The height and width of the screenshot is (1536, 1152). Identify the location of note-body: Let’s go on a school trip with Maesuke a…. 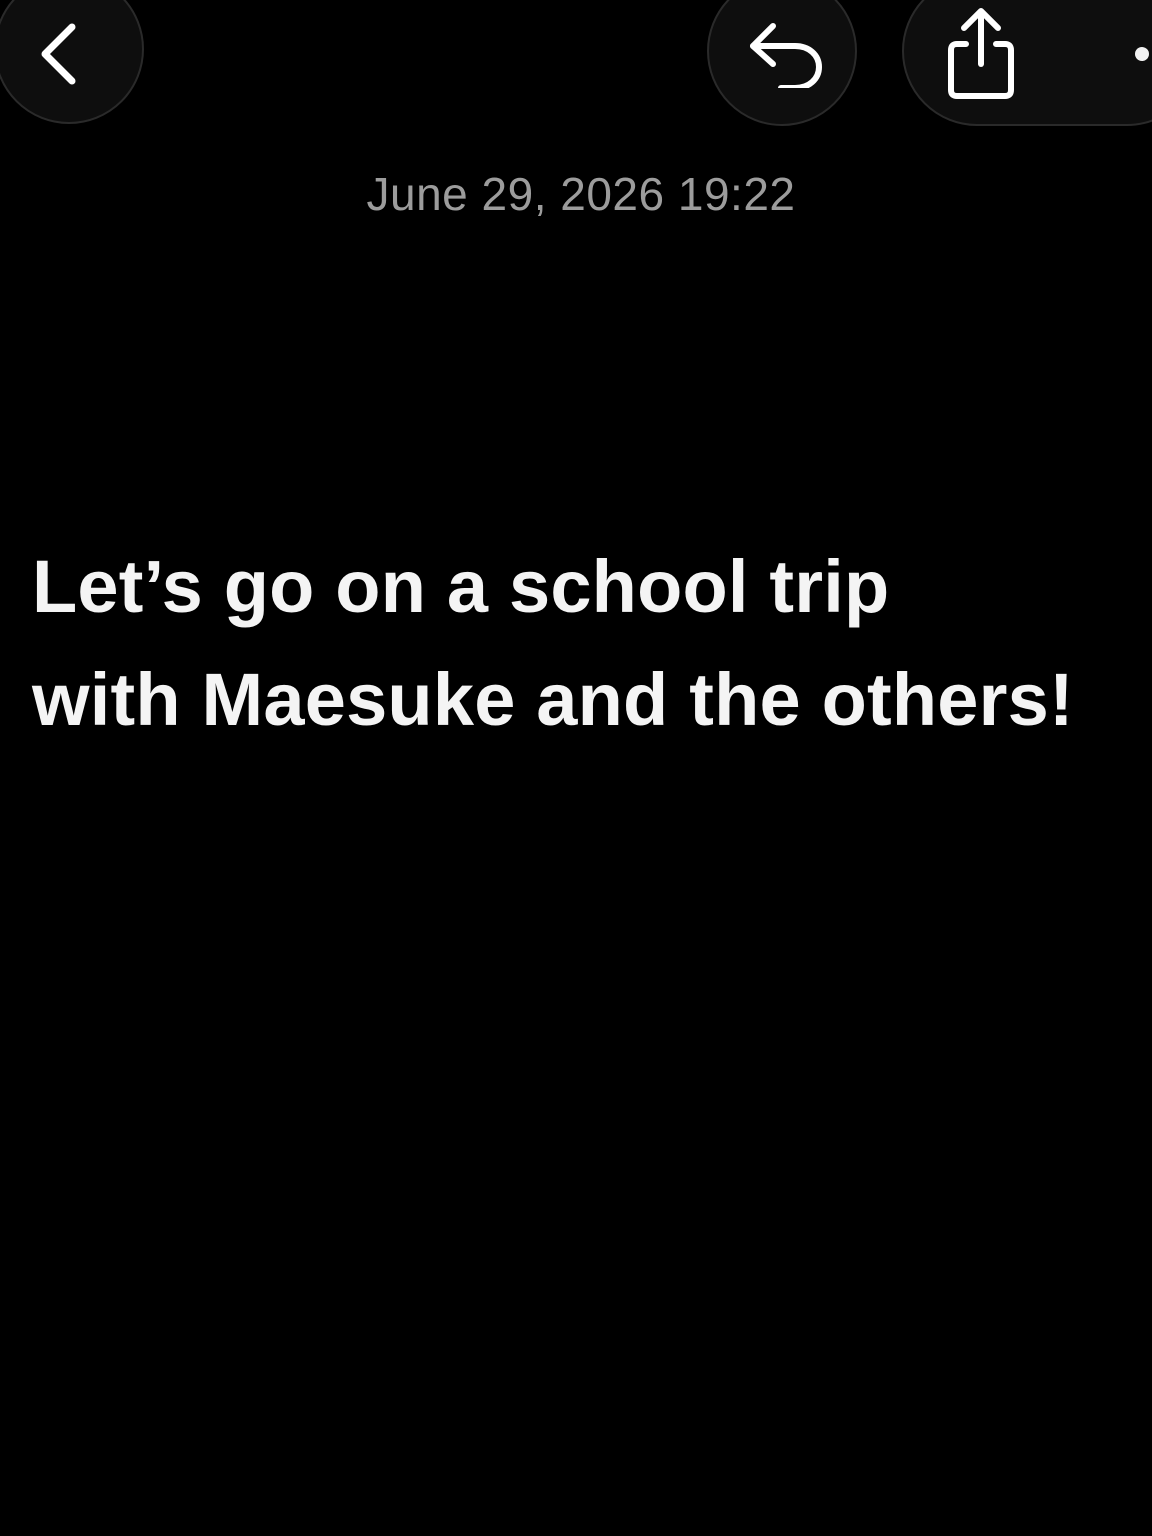
(587, 643).